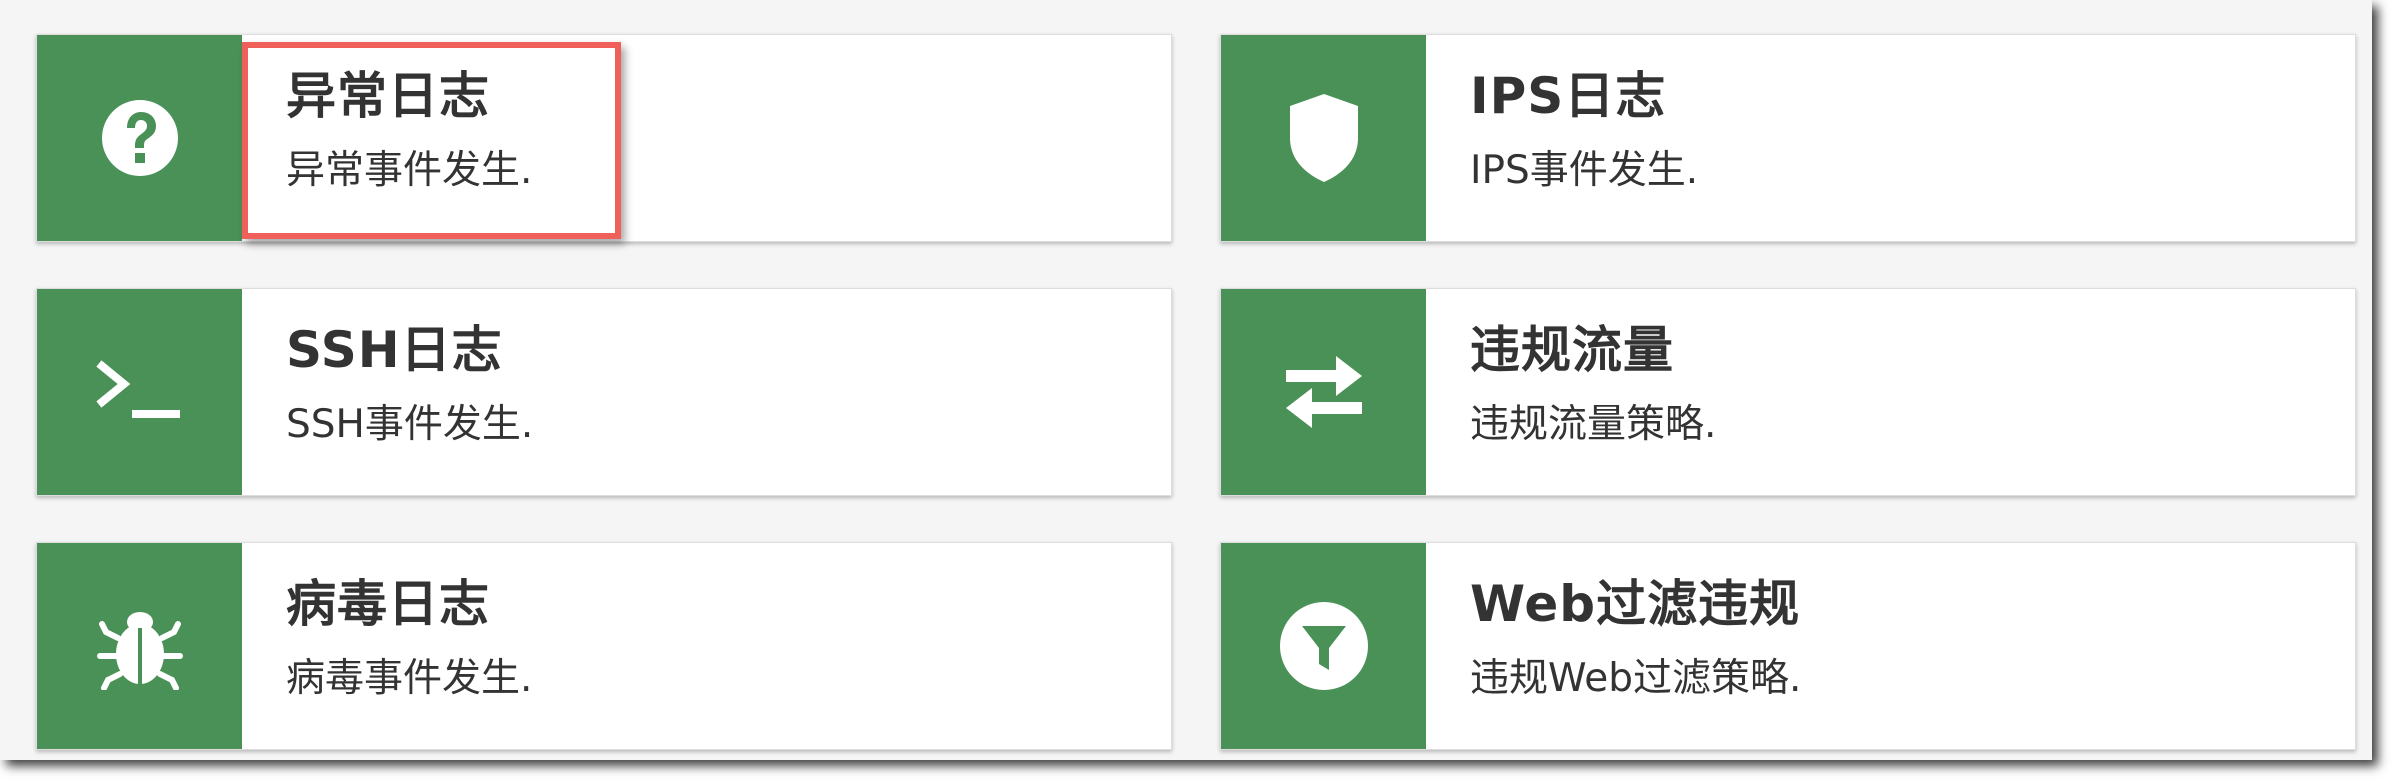  Describe the element at coordinates (410, 424) in the screenshot. I see `card-description: SSH事件发生.` at that location.